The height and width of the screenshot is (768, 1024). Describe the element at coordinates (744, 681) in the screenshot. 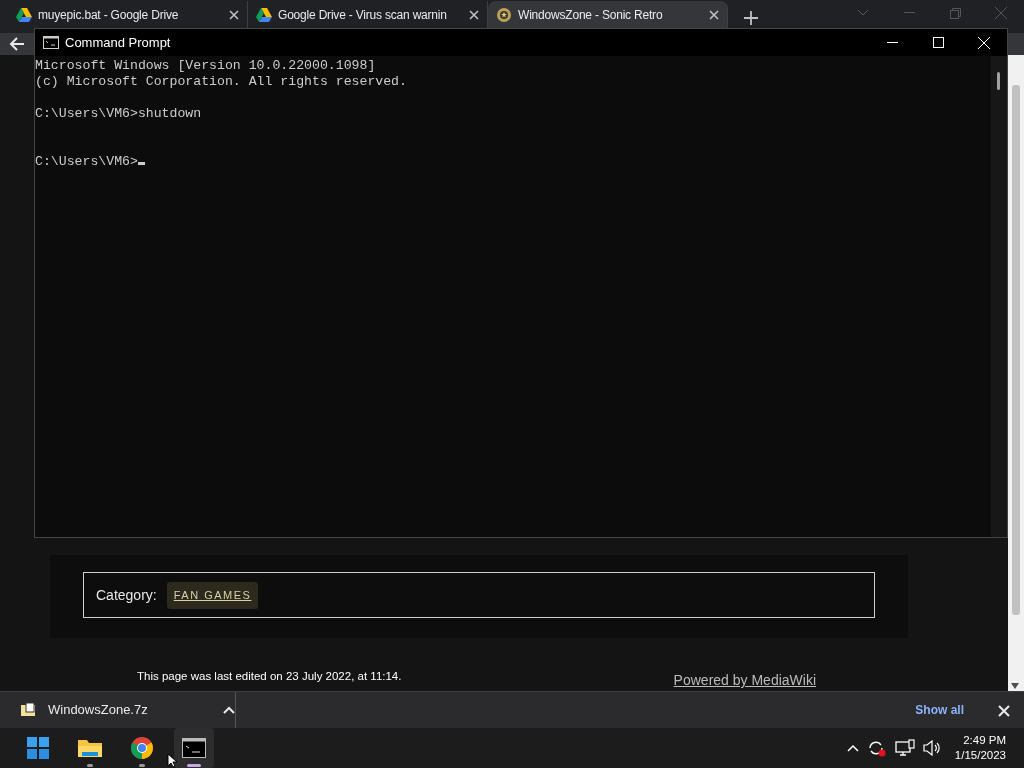

I see `powered-by-link: Powered by MediaWiki` at that location.